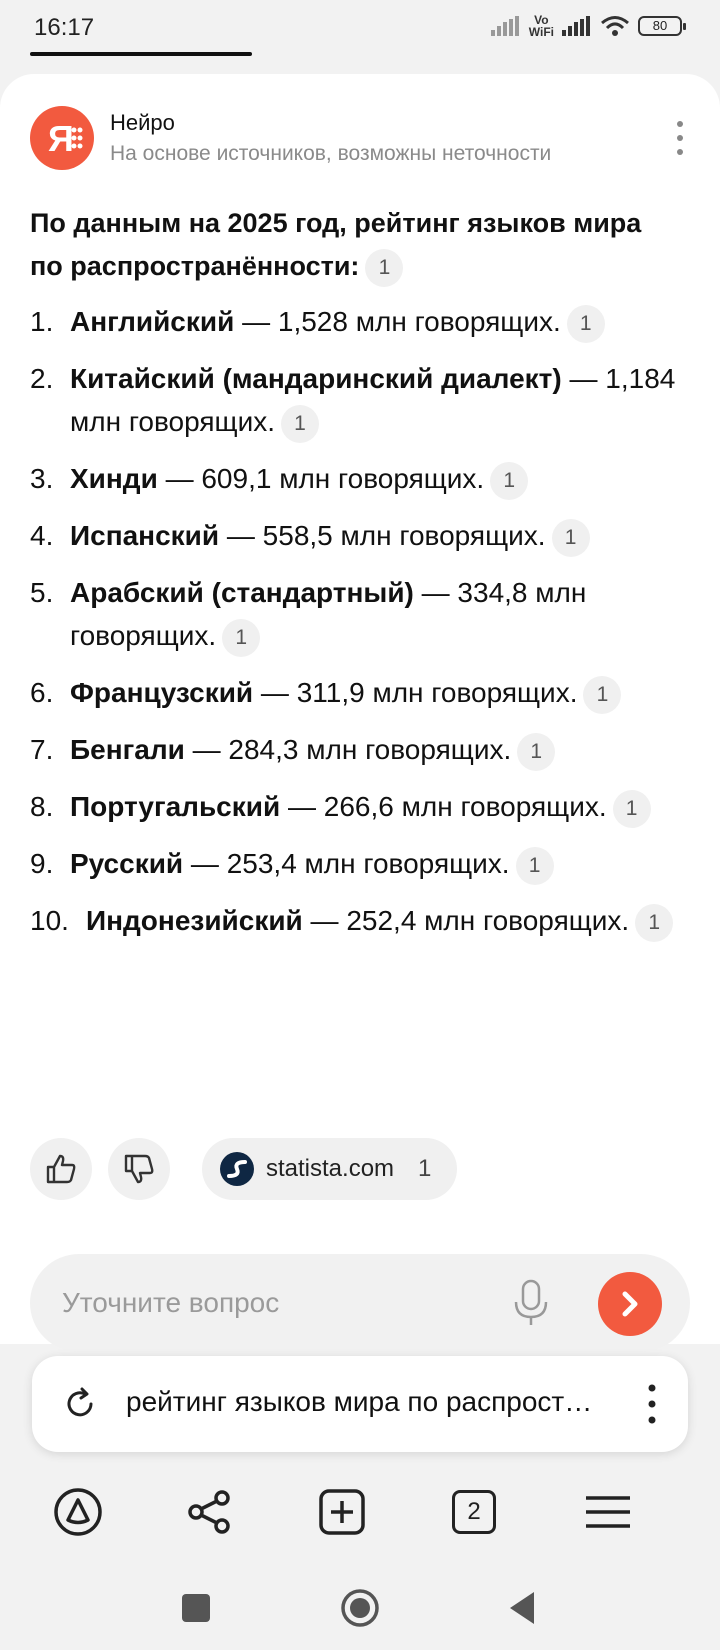  I want to click on tabs-button: 2, so click(474, 1512).